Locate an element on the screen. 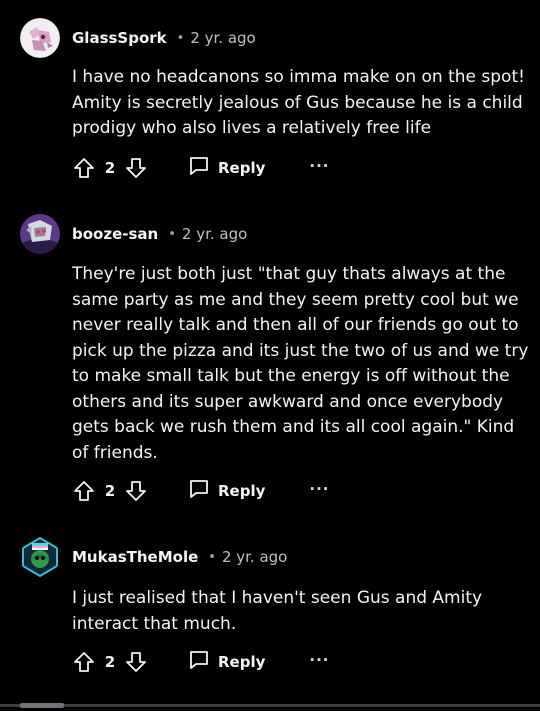  comment-header: MukasTheMole • 2 yr. ago is located at coordinates (153, 557).